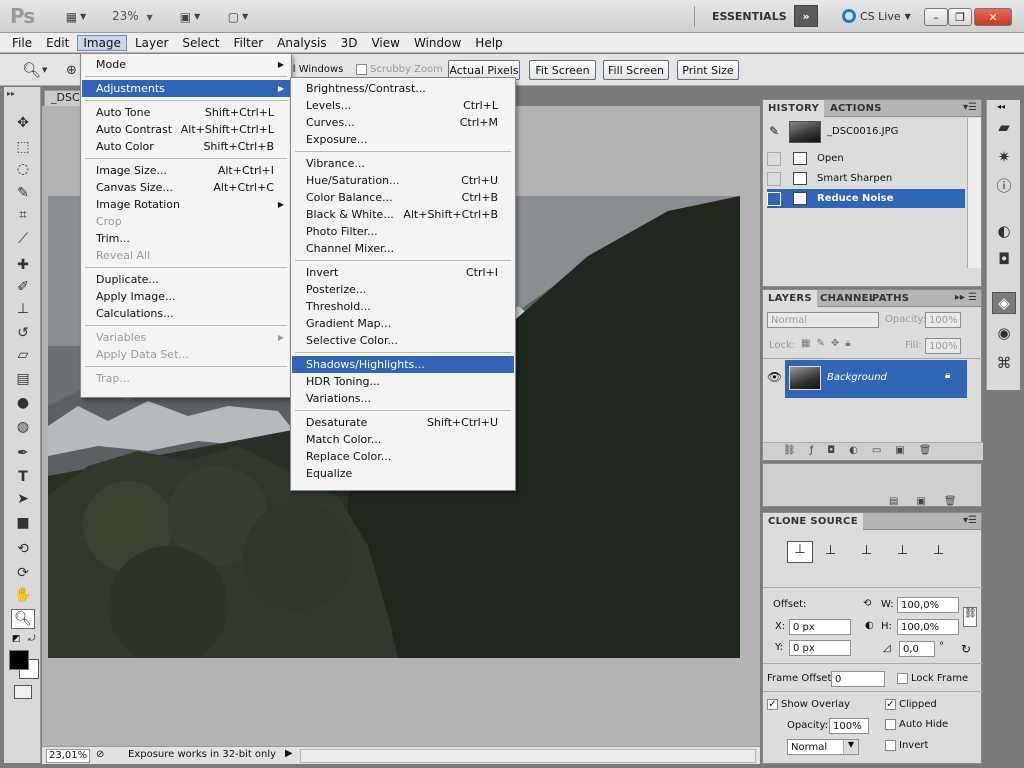  What do you see at coordinates (238, 16) in the screenshot?
I see `screen-mode-button: ▢ ▼` at bounding box center [238, 16].